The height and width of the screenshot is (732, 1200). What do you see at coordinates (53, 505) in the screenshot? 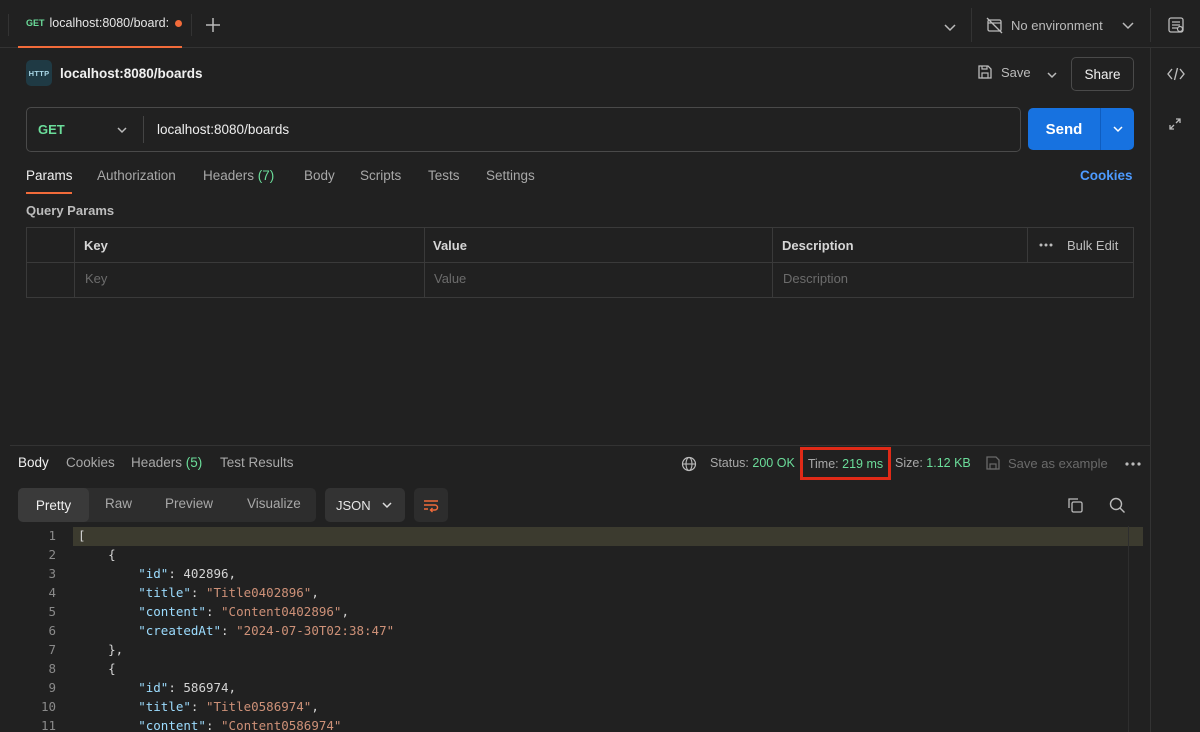
I see `format-pretty: Pretty` at bounding box center [53, 505].